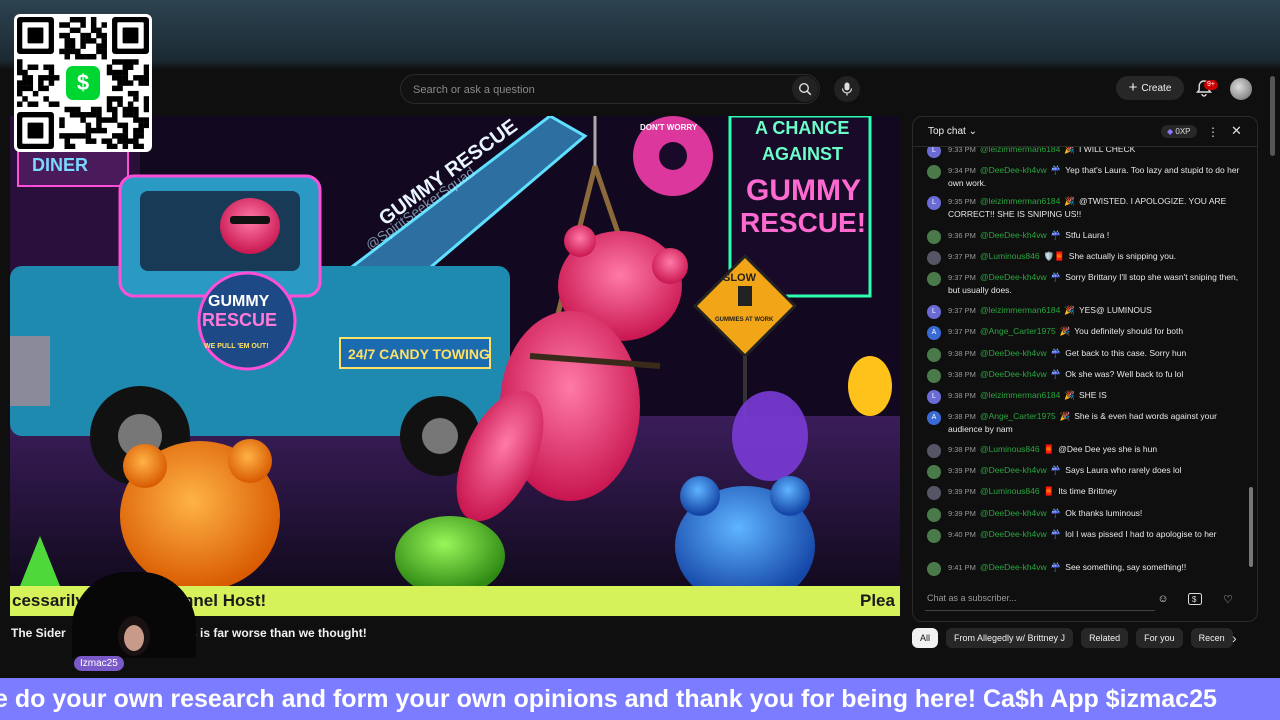 The image size is (1280, 720). What do you see at coordinates (1115, 310) in the screenshot?
I see `chat-message-text: YES@ LUMINOUS` at bounding box center [1115, 310].